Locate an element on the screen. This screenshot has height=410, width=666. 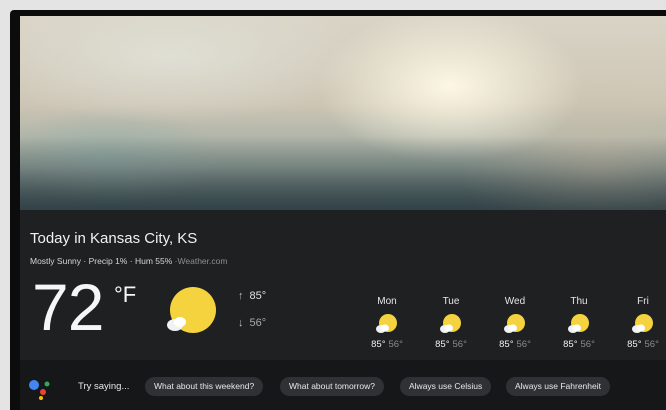
forecast-day: Fri 85° 56° is located at coordinates (642, 323).